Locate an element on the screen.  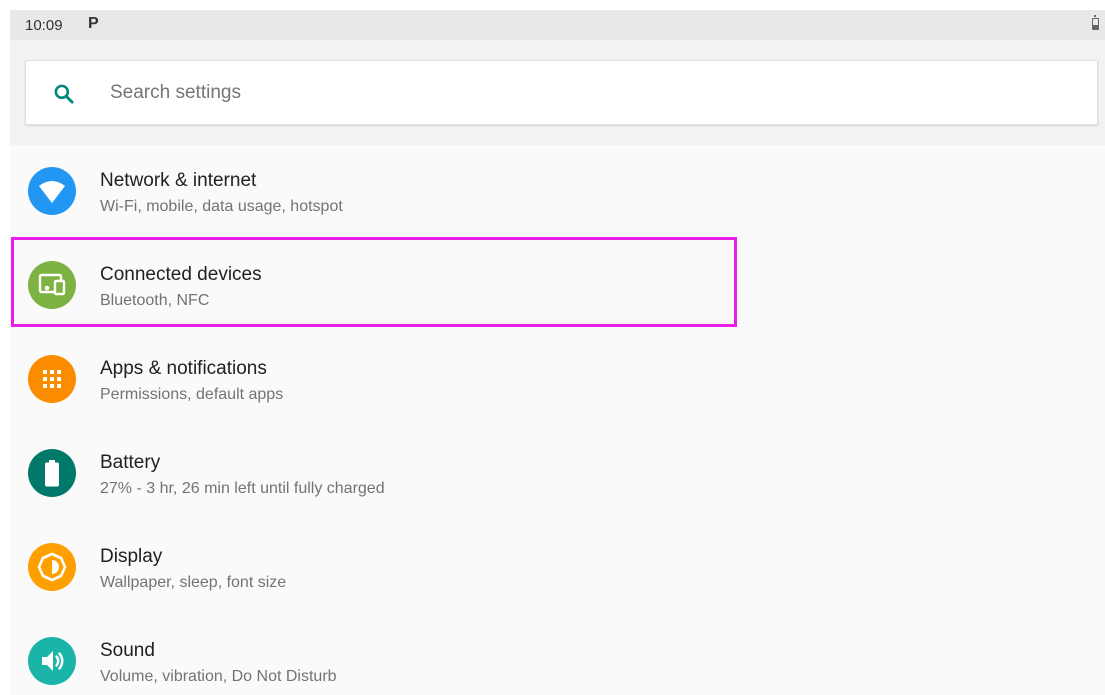
search-input is located at coordinates (560, 92).